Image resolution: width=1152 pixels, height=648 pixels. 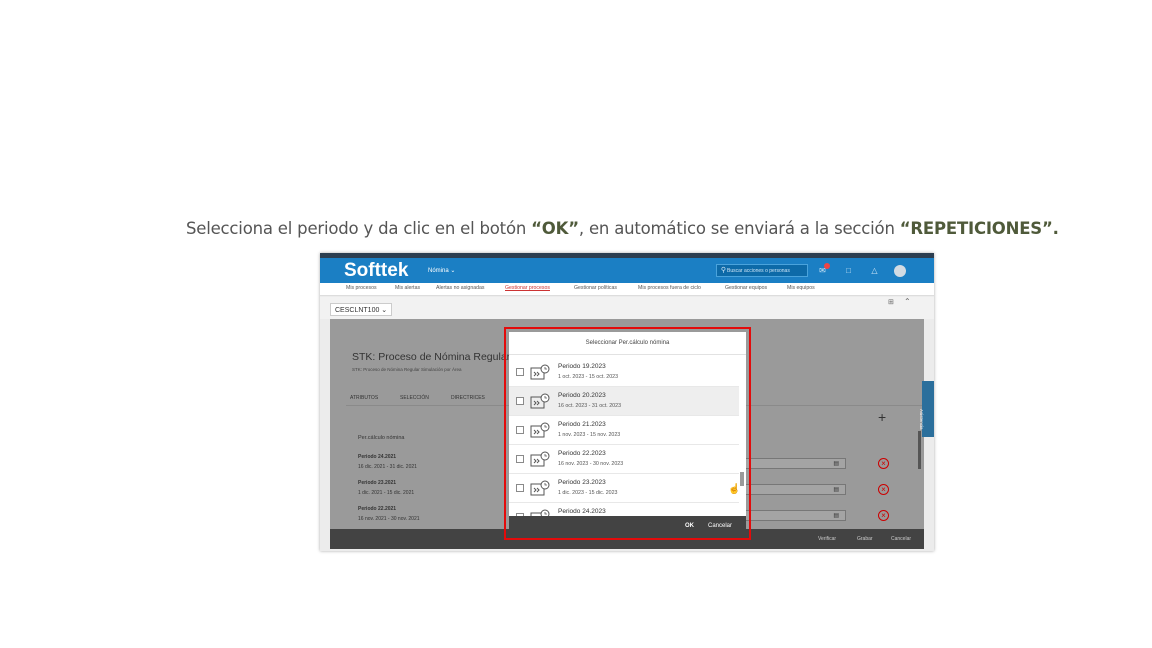 I want to click on module-selector: Nómina ⌄, so click(x=441, y=270).